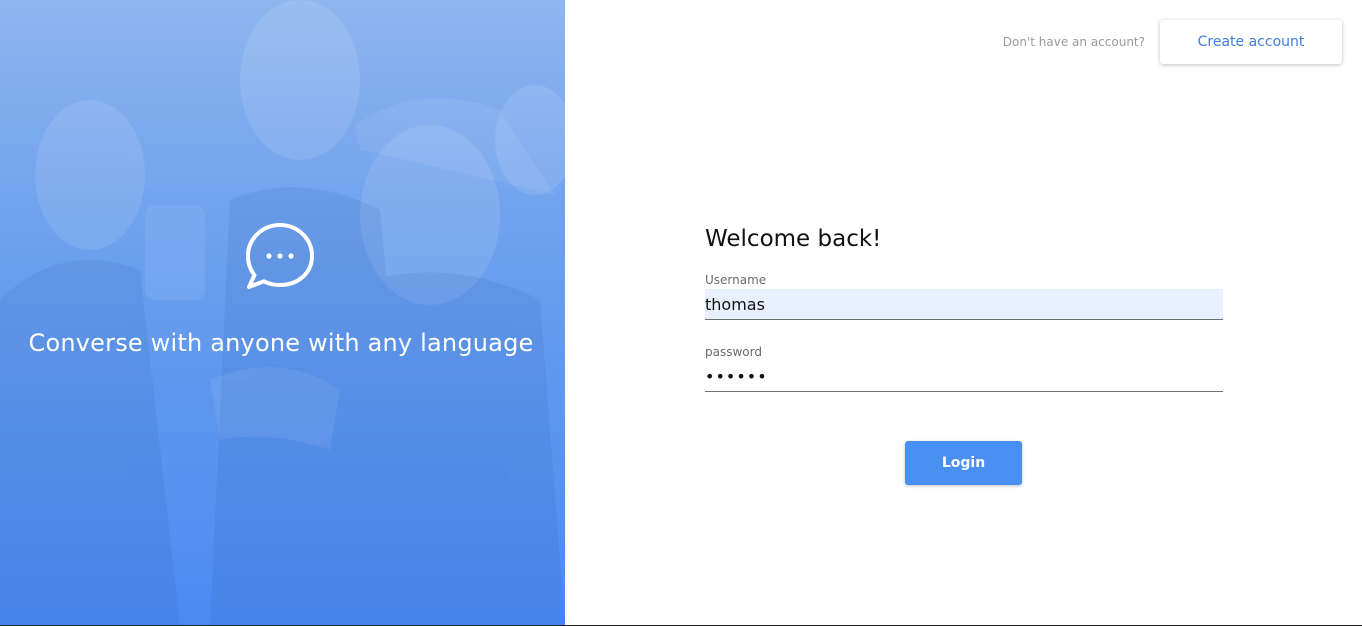 This screenshot has height=626, width=1362. Describe the element at coordinates (964, 376) in the screenshot. I see `password-field` at that location.